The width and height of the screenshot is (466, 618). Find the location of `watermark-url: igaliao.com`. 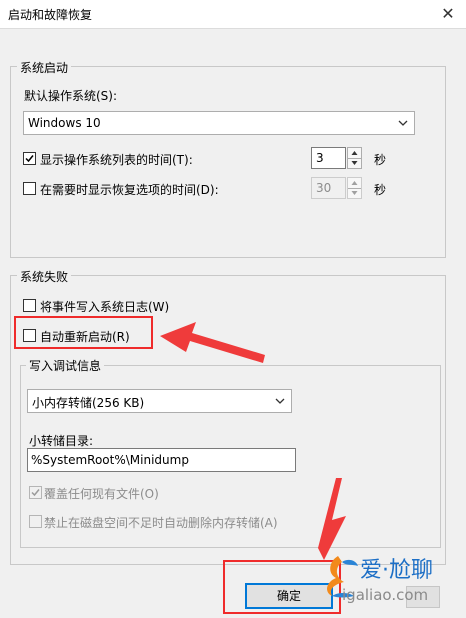

watermark-url: igaliao.com is located at coordinates (385, 595).